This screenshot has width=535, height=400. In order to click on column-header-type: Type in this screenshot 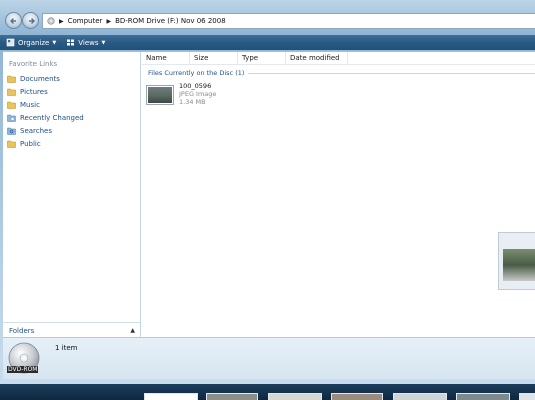, I will do `click(262, 58)`.